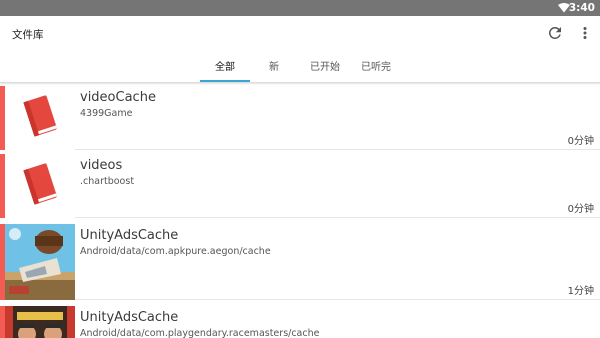 This screenshot has width=600, height=338. I want to click on more-vert-icon, so click(585, 33).